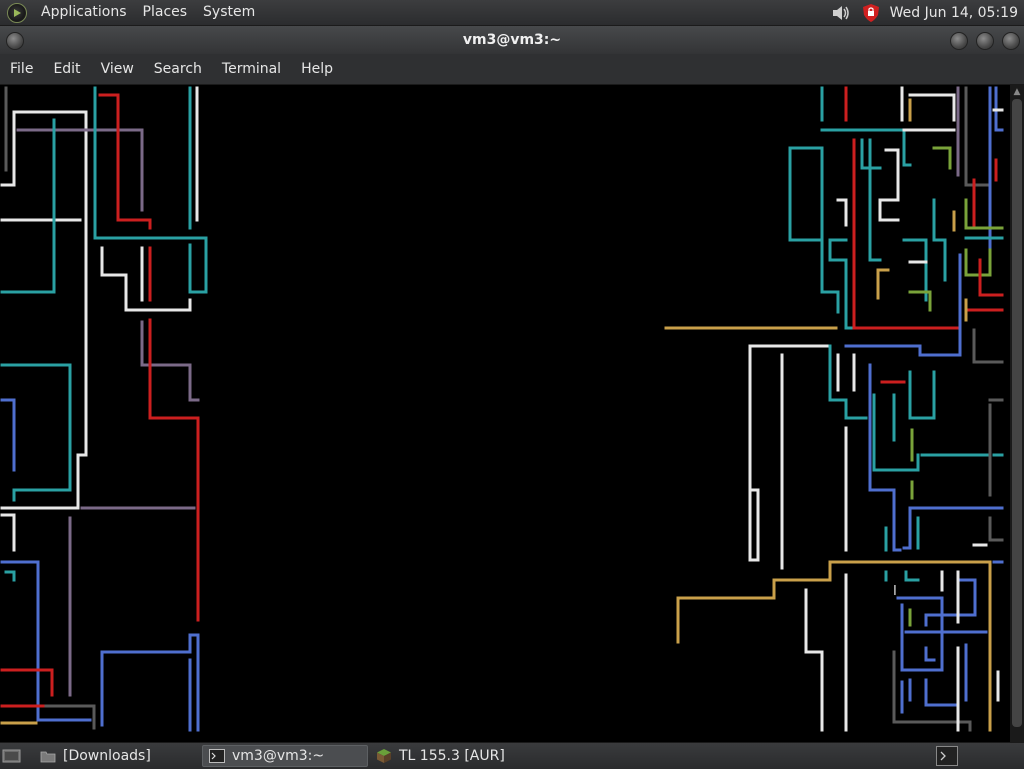  Describe the element at coordinates (317, 69) in the screenshot. I see `menu-help: Help` at that location.